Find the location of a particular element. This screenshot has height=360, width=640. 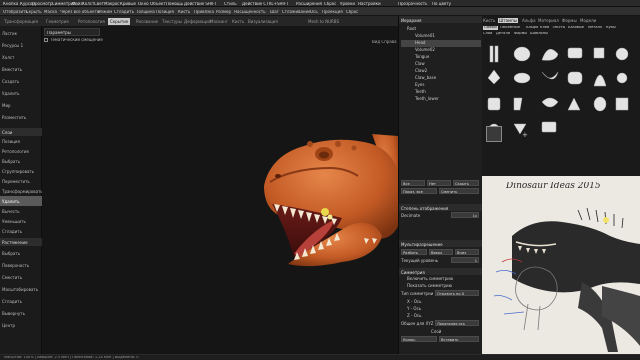

tree-item: Eyes is located at coordinates (441, 85).